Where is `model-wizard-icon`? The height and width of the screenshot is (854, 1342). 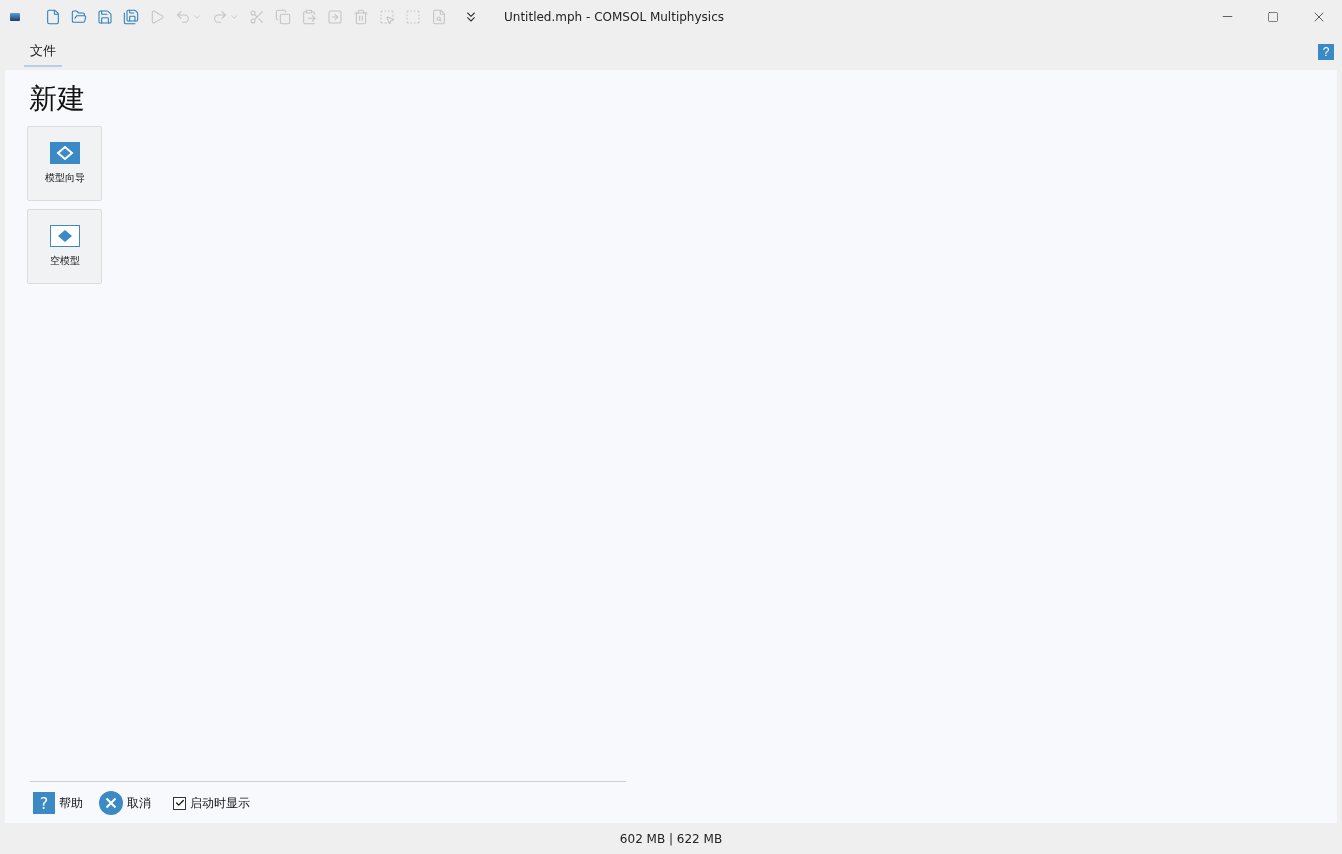 model-wizard-icon is located at coordinates (64, 153).